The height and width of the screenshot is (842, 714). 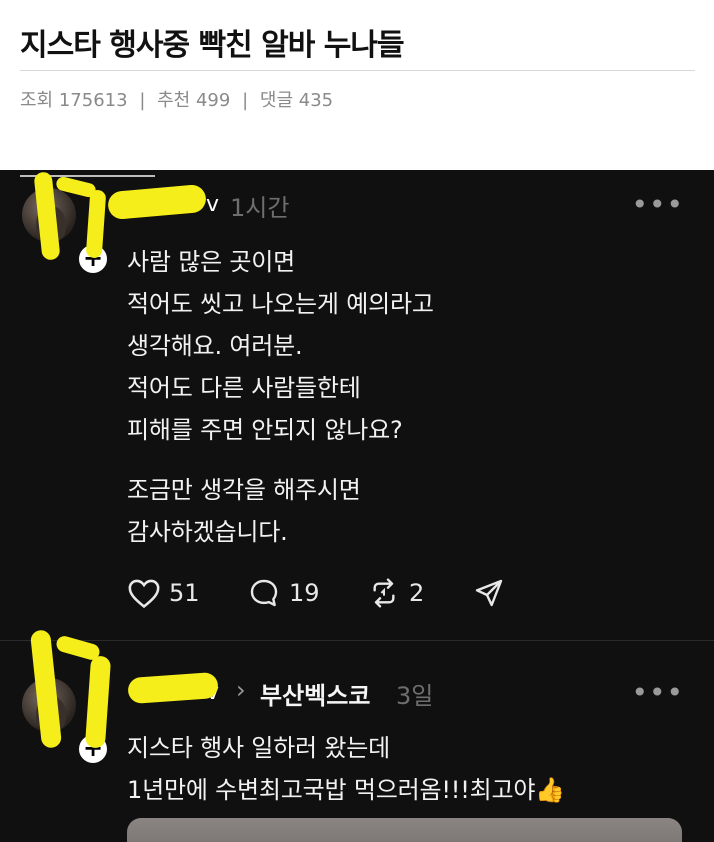 I want to click on repost-count: 2, so click(x=417, y=593).